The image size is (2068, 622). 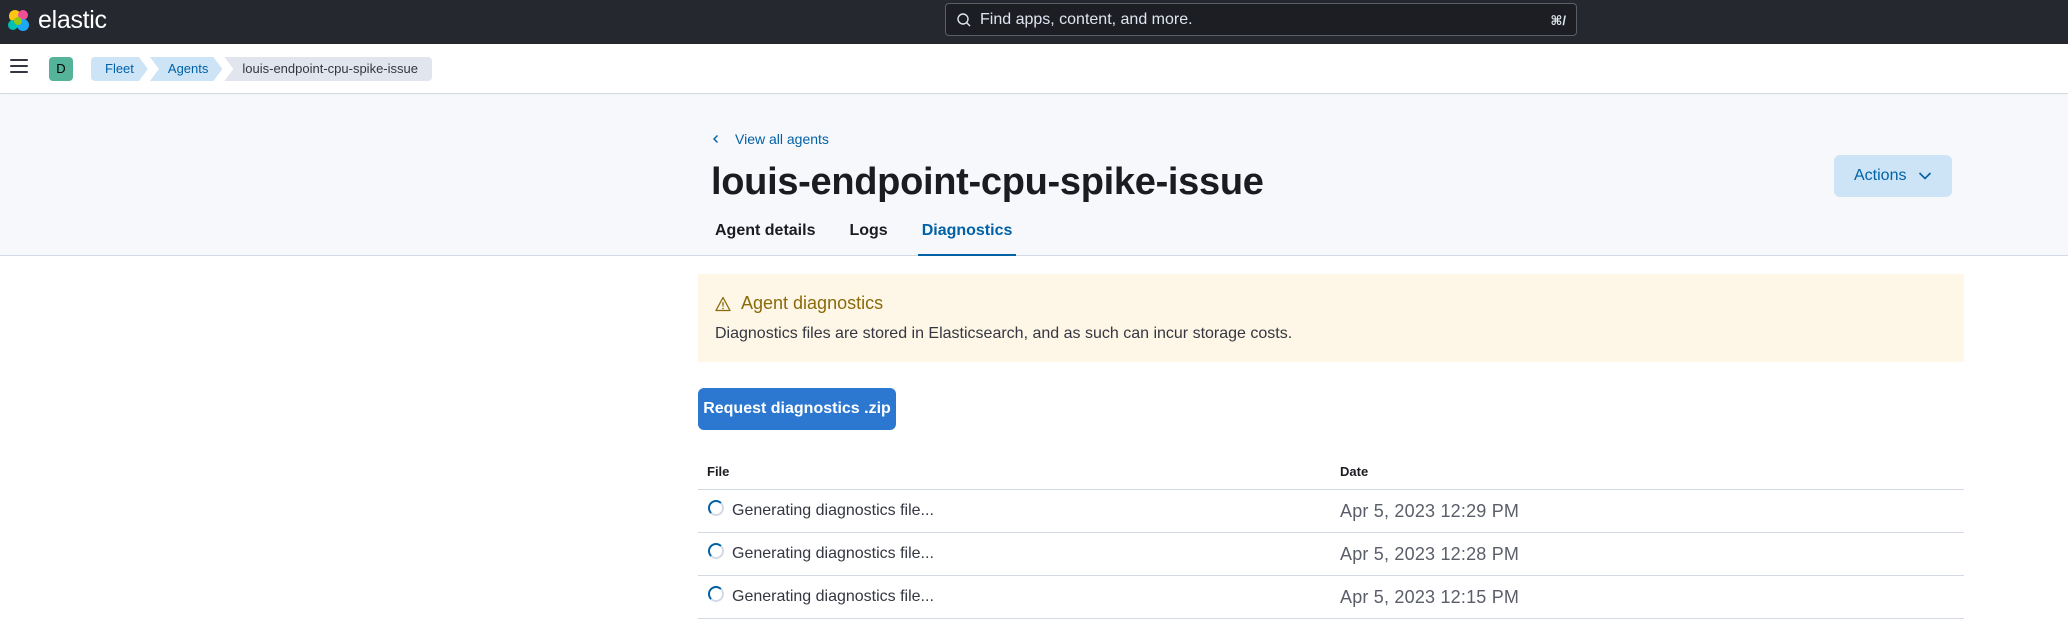 What do you see at coordinates (782, 139) in the screenshot?
I see `view-all-agents-label: View all agents` at bounding box center [782, 139].